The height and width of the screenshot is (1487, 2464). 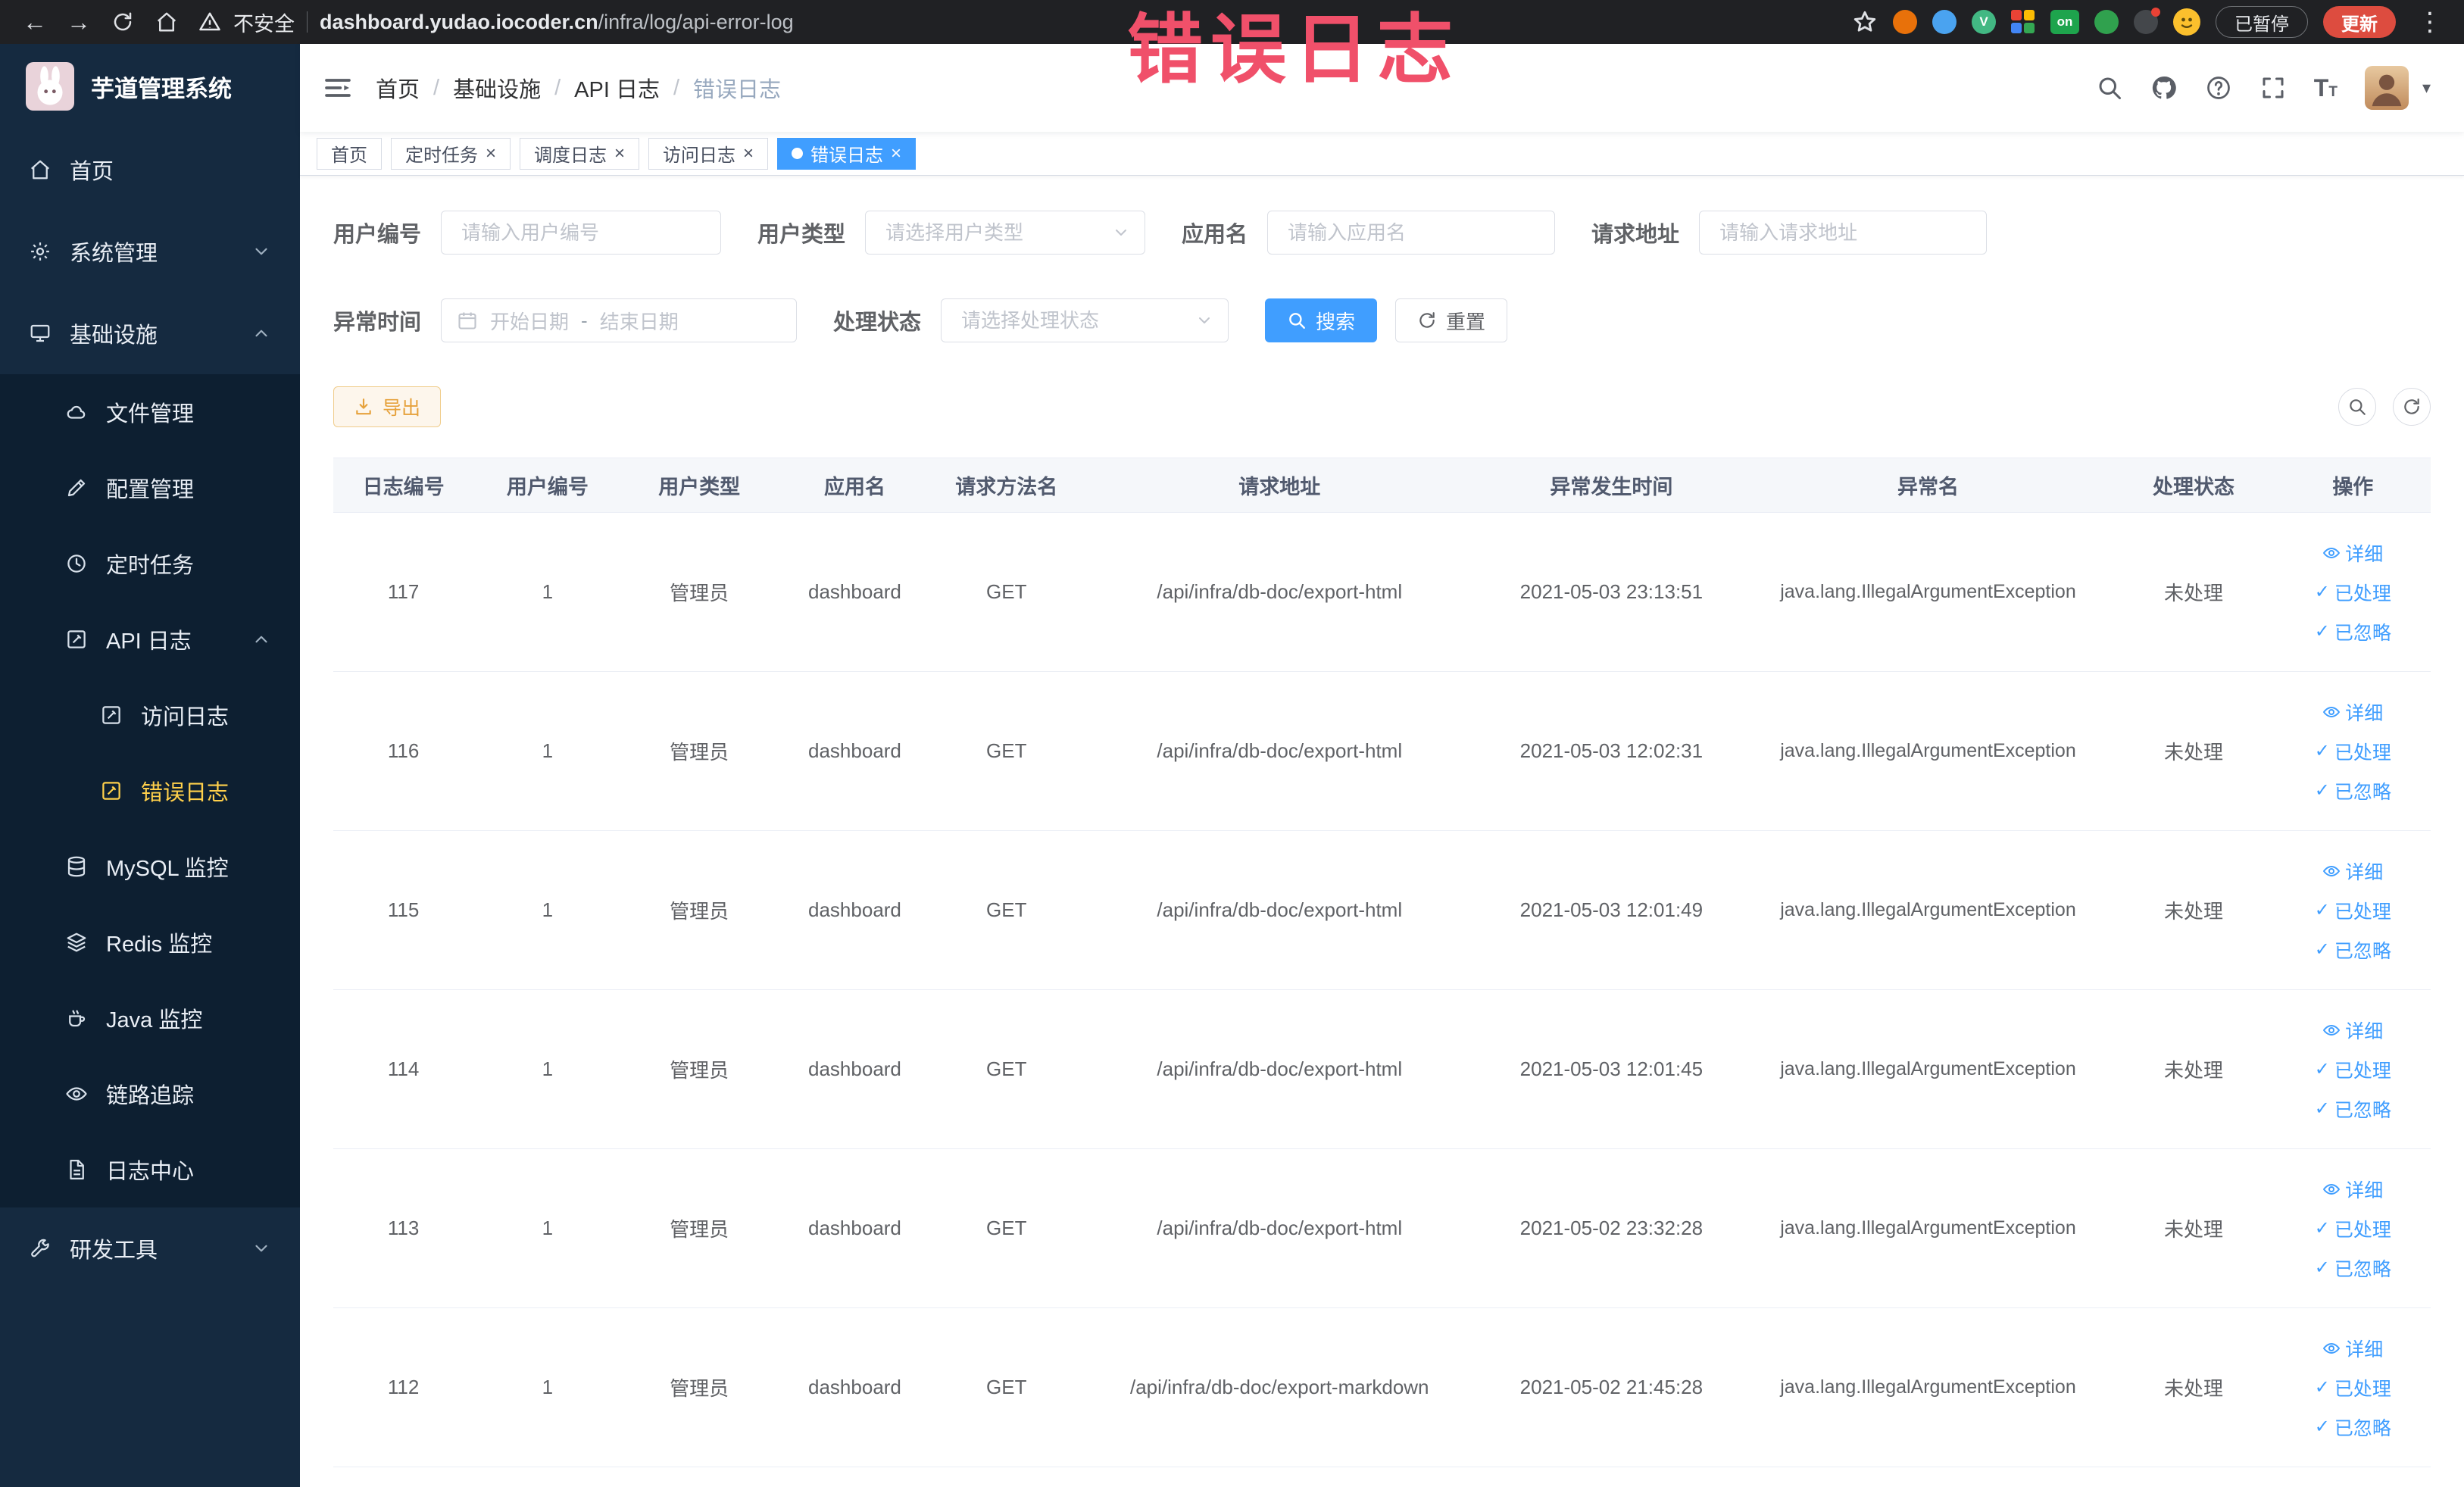 I want to click on fullscreen-icon, so click(x=2273, y=88).